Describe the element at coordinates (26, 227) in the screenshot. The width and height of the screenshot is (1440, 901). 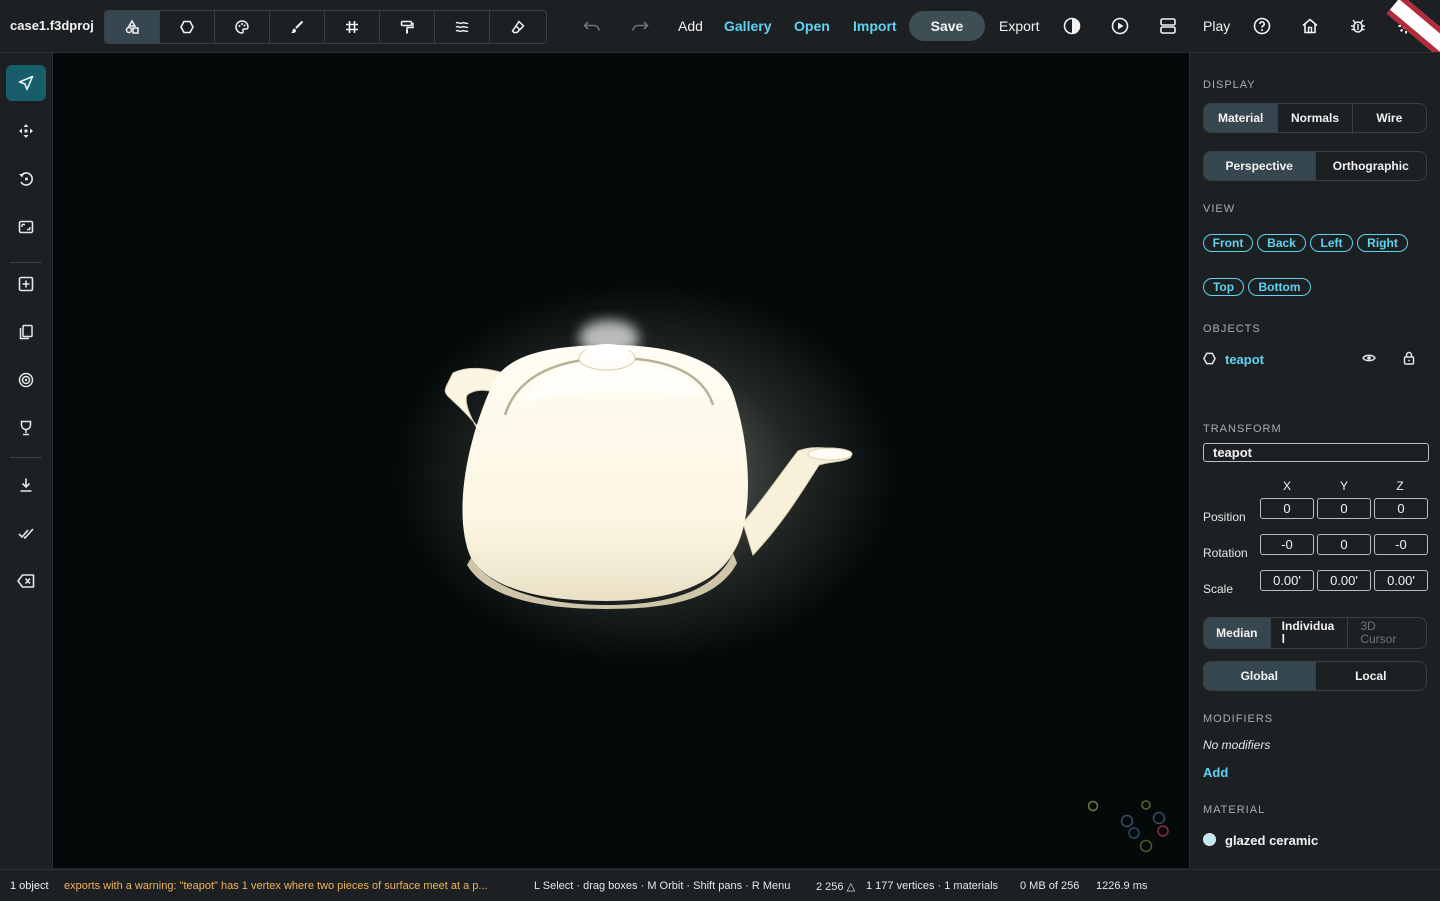
I see `frame-tool-button` at that location.